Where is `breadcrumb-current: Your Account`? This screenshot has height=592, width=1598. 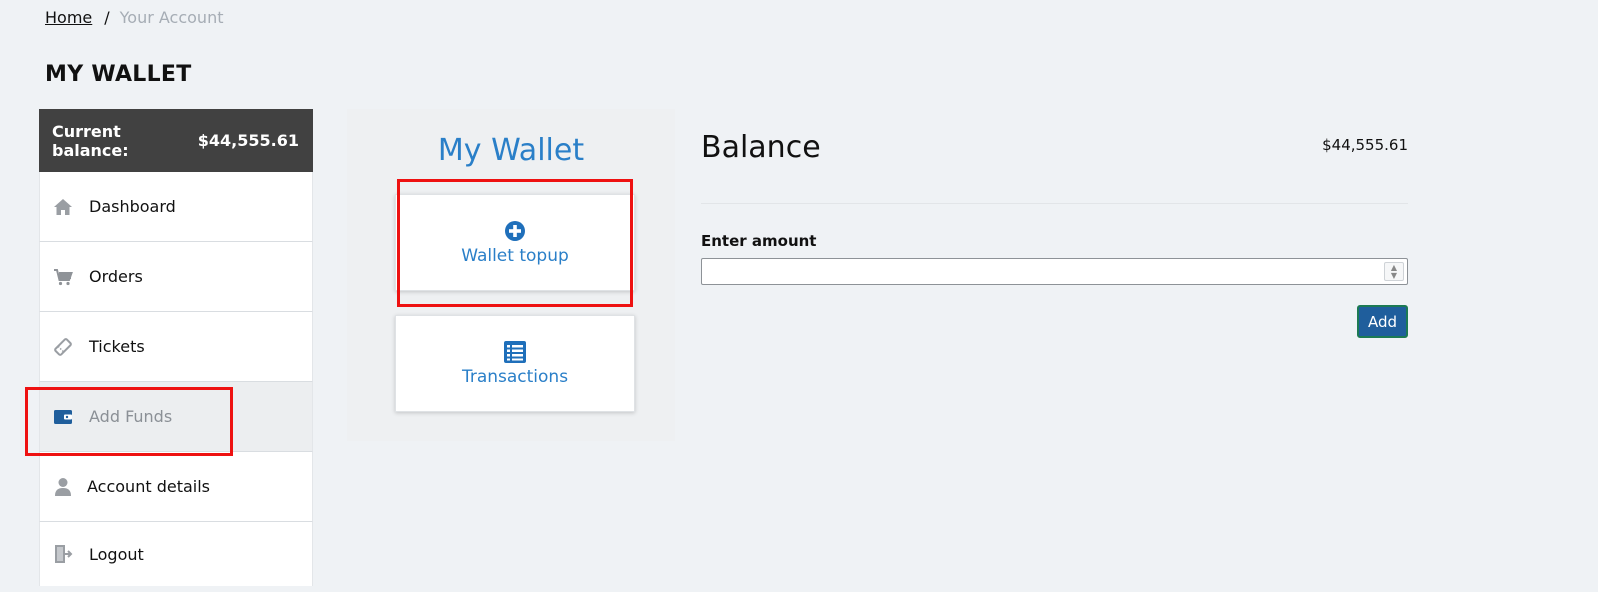
breadcrumb-current: Your Account is located at coordinates (171, 17).